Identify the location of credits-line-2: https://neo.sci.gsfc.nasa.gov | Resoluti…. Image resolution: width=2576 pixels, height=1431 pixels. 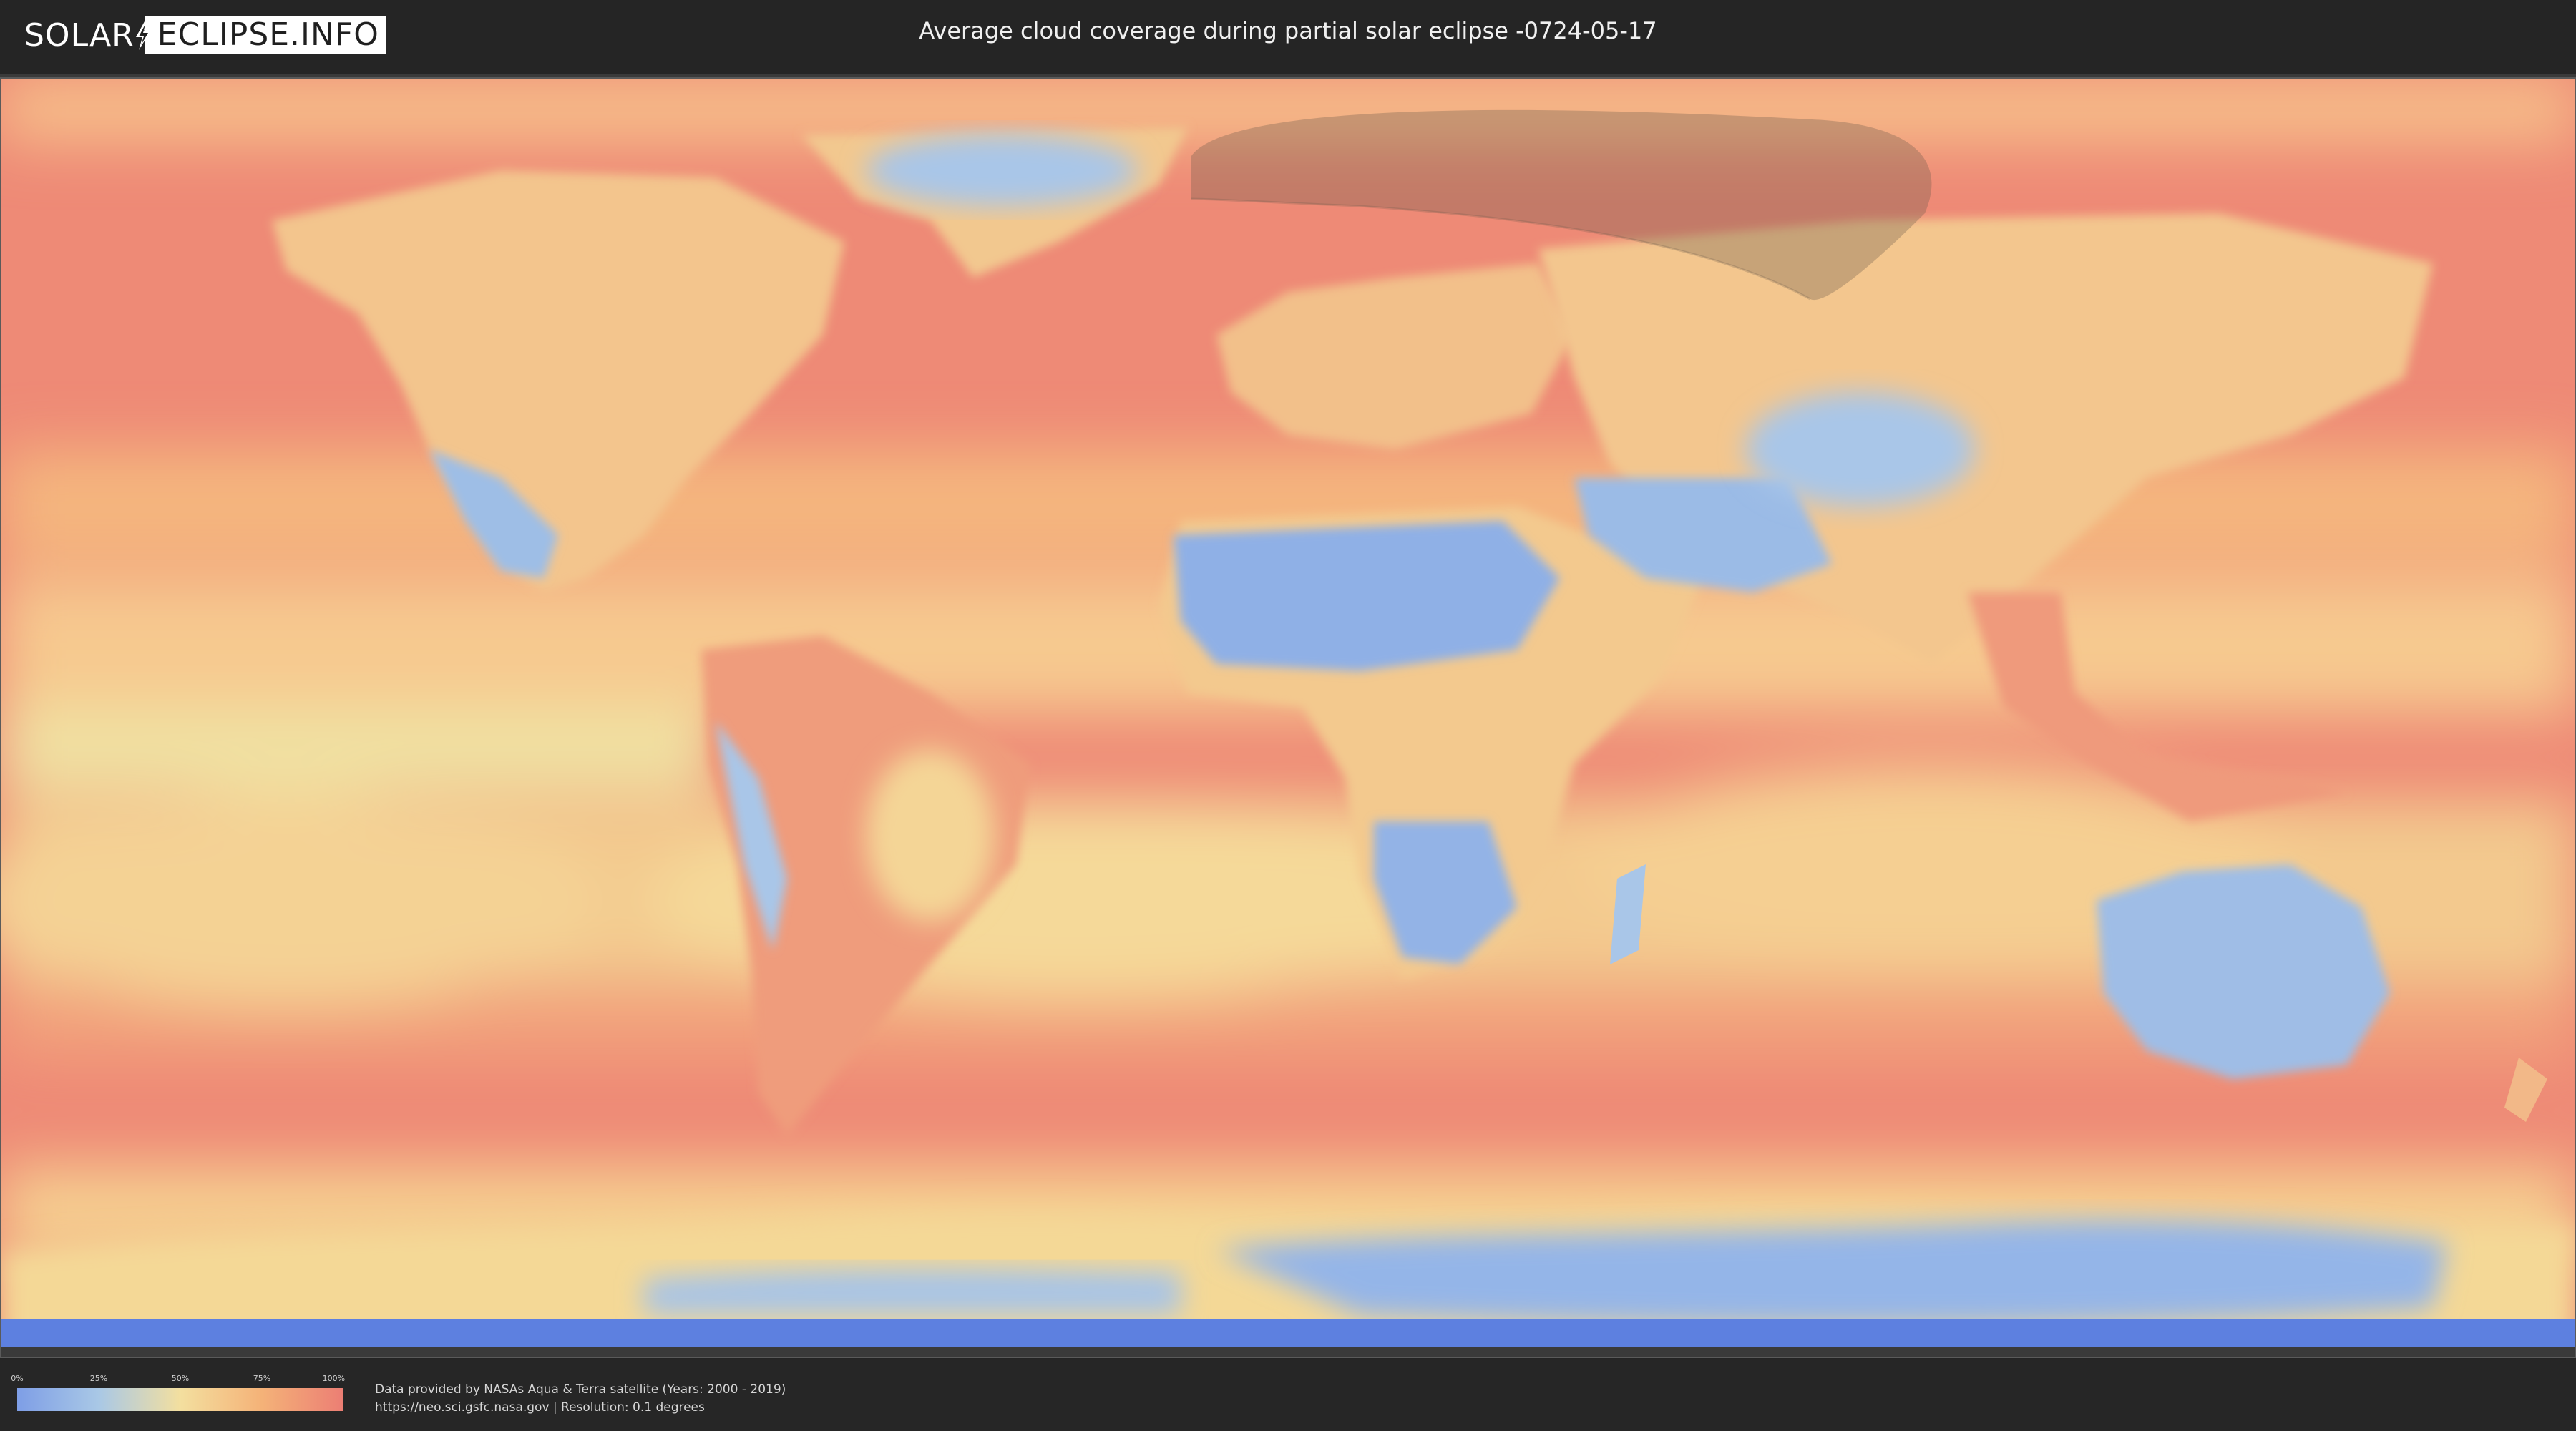
(540, 1407).